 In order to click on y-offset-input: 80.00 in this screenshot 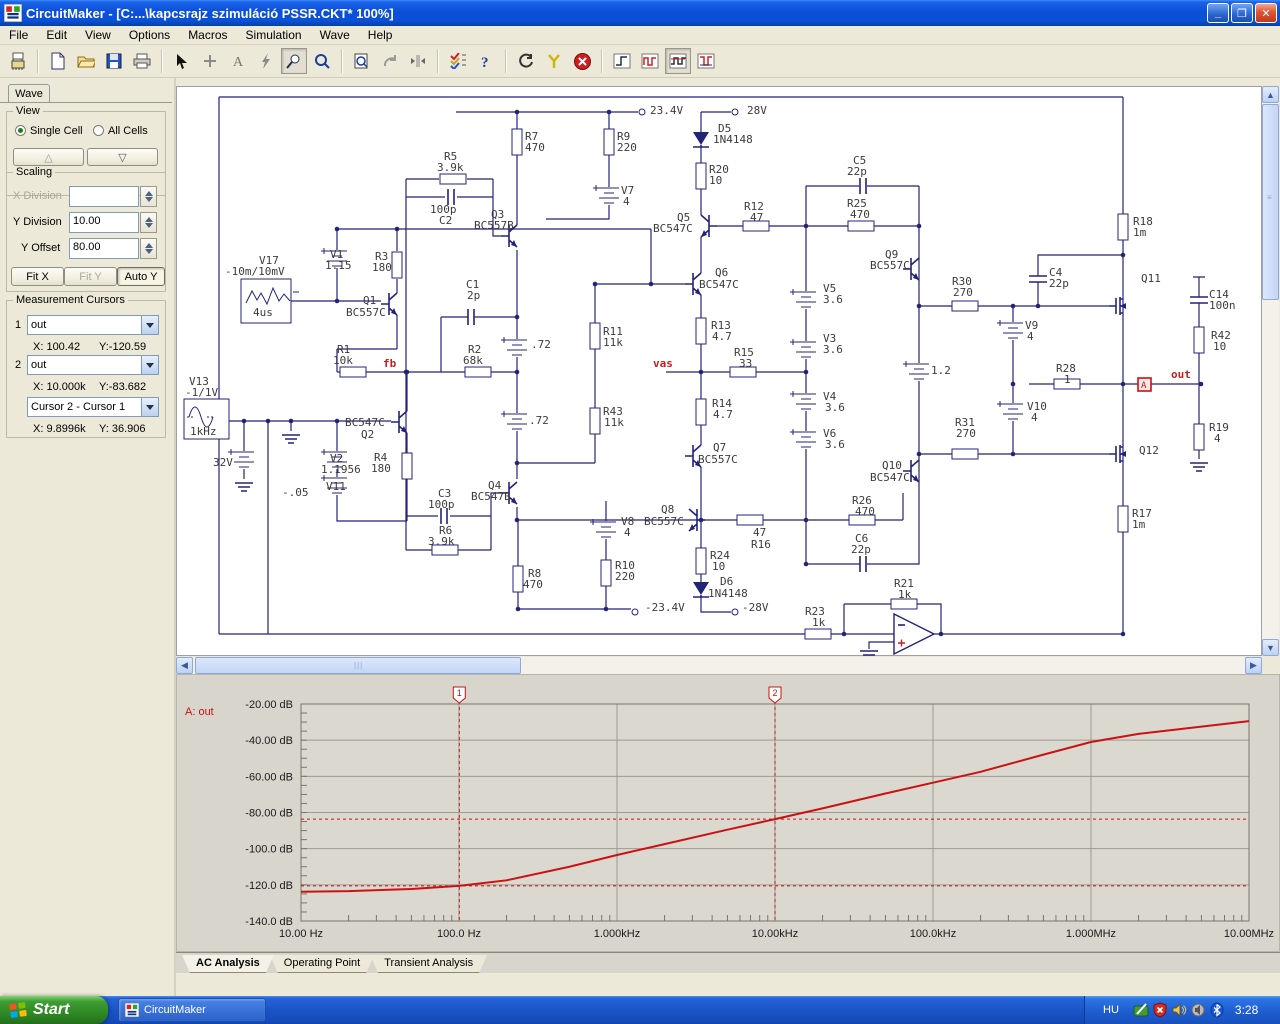, I will do `click(104, 248)`.